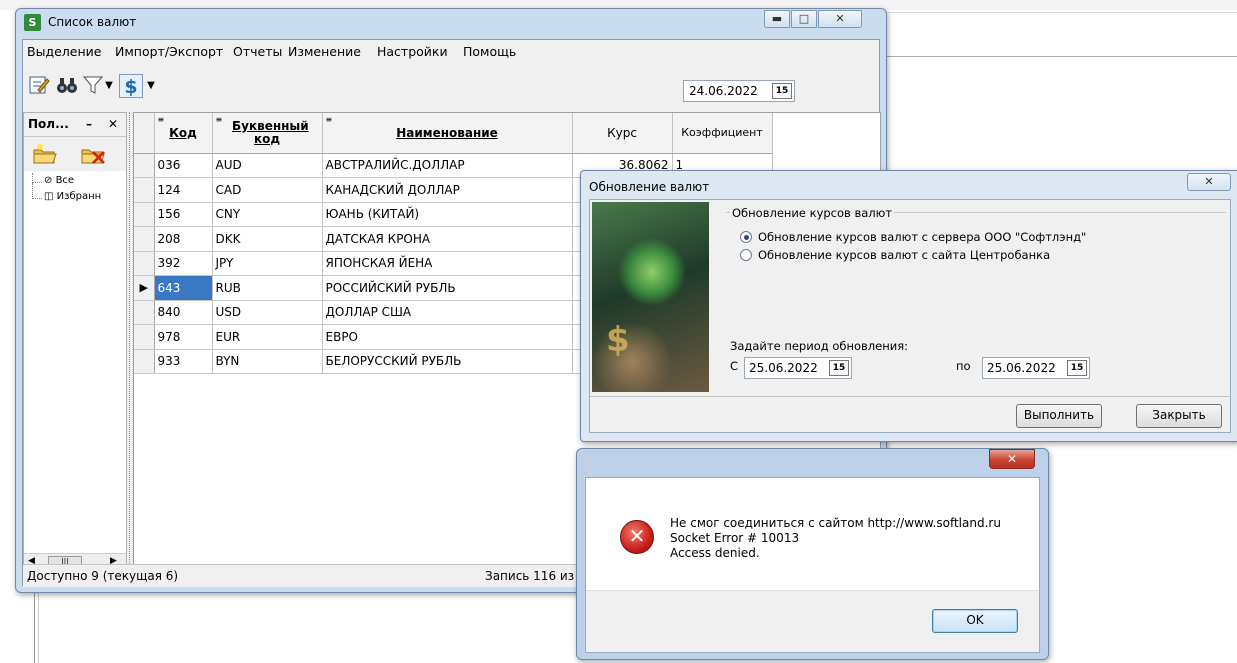  Describe the element at coordinates (812, 213) in the screenshot. I see `group-label: Обновление курсов валют` at that location.